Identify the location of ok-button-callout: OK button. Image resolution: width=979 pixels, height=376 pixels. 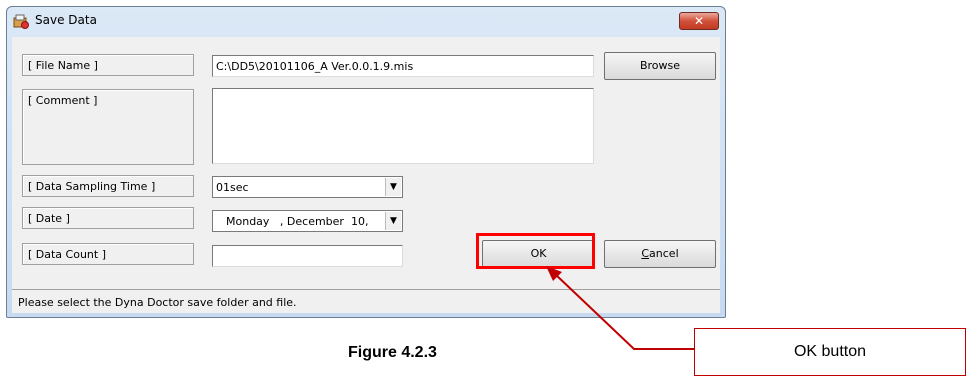
(830, 352).